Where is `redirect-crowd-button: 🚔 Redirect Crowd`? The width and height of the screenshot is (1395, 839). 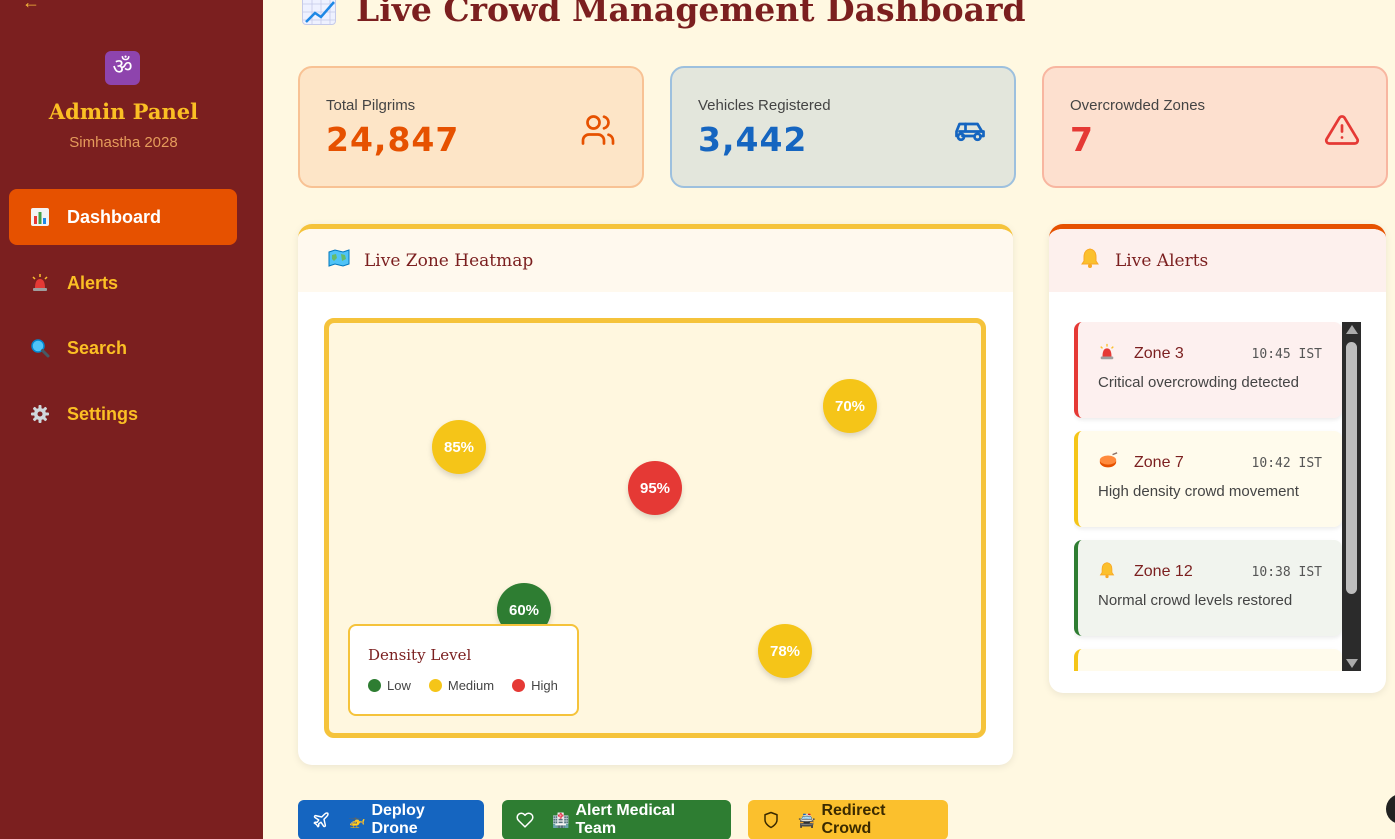
redirect-crowd-button: 🚔 Redirect Crowd is located at coordinates (848, 819).